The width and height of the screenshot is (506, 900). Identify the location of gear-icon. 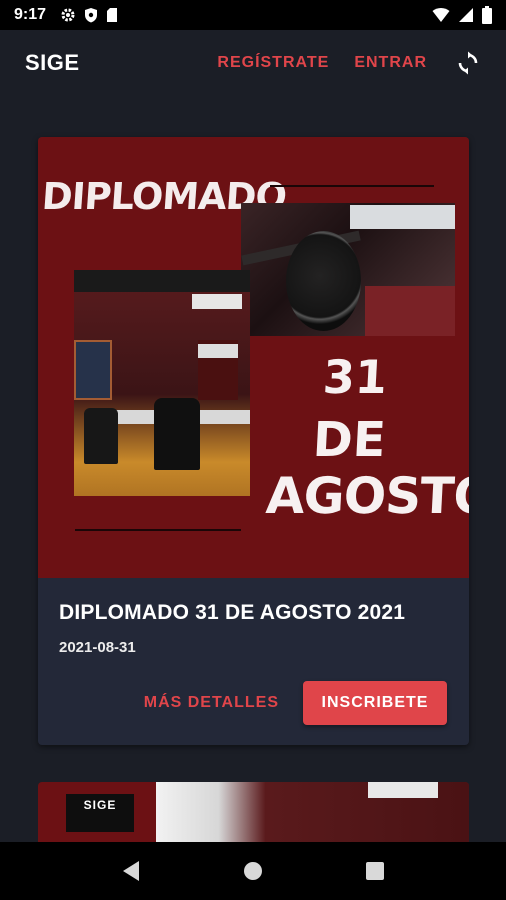
(68, 15).